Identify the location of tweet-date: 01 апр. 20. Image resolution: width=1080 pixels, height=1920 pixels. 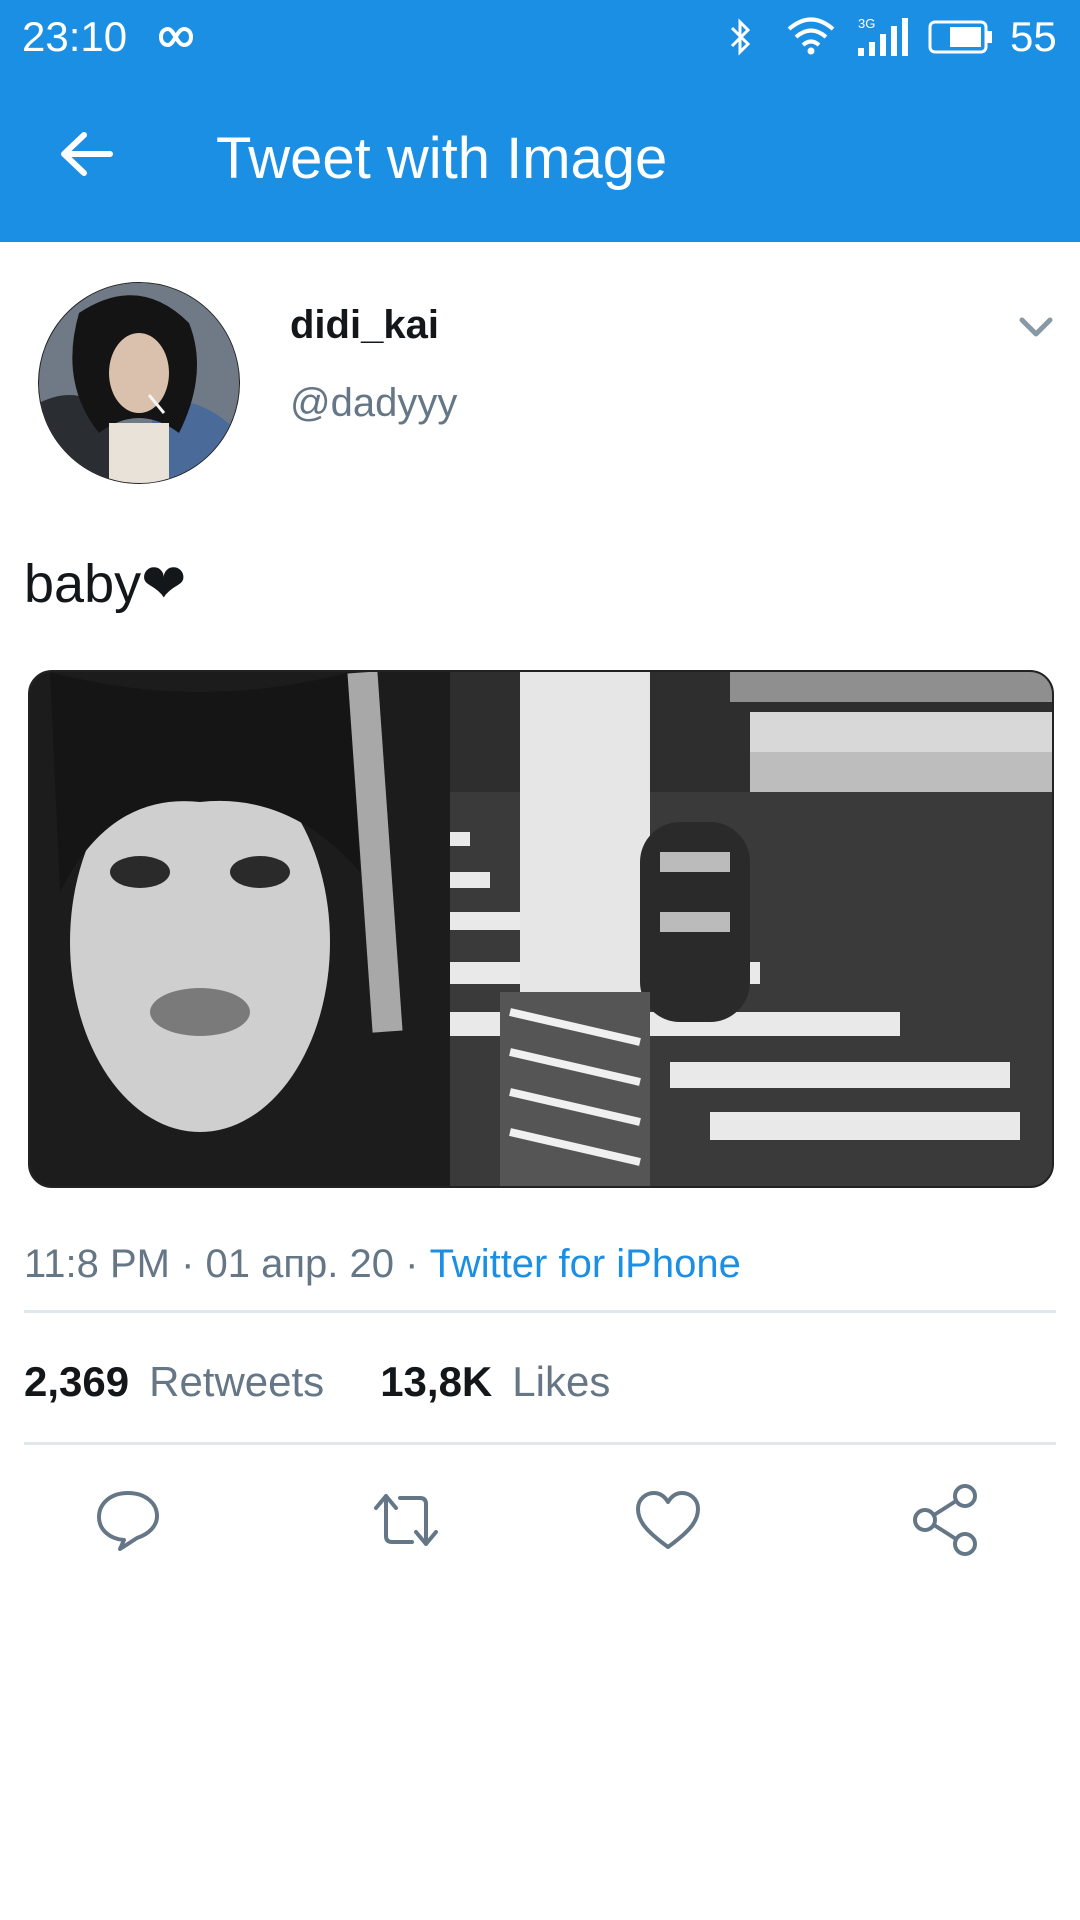
(300, 1264).